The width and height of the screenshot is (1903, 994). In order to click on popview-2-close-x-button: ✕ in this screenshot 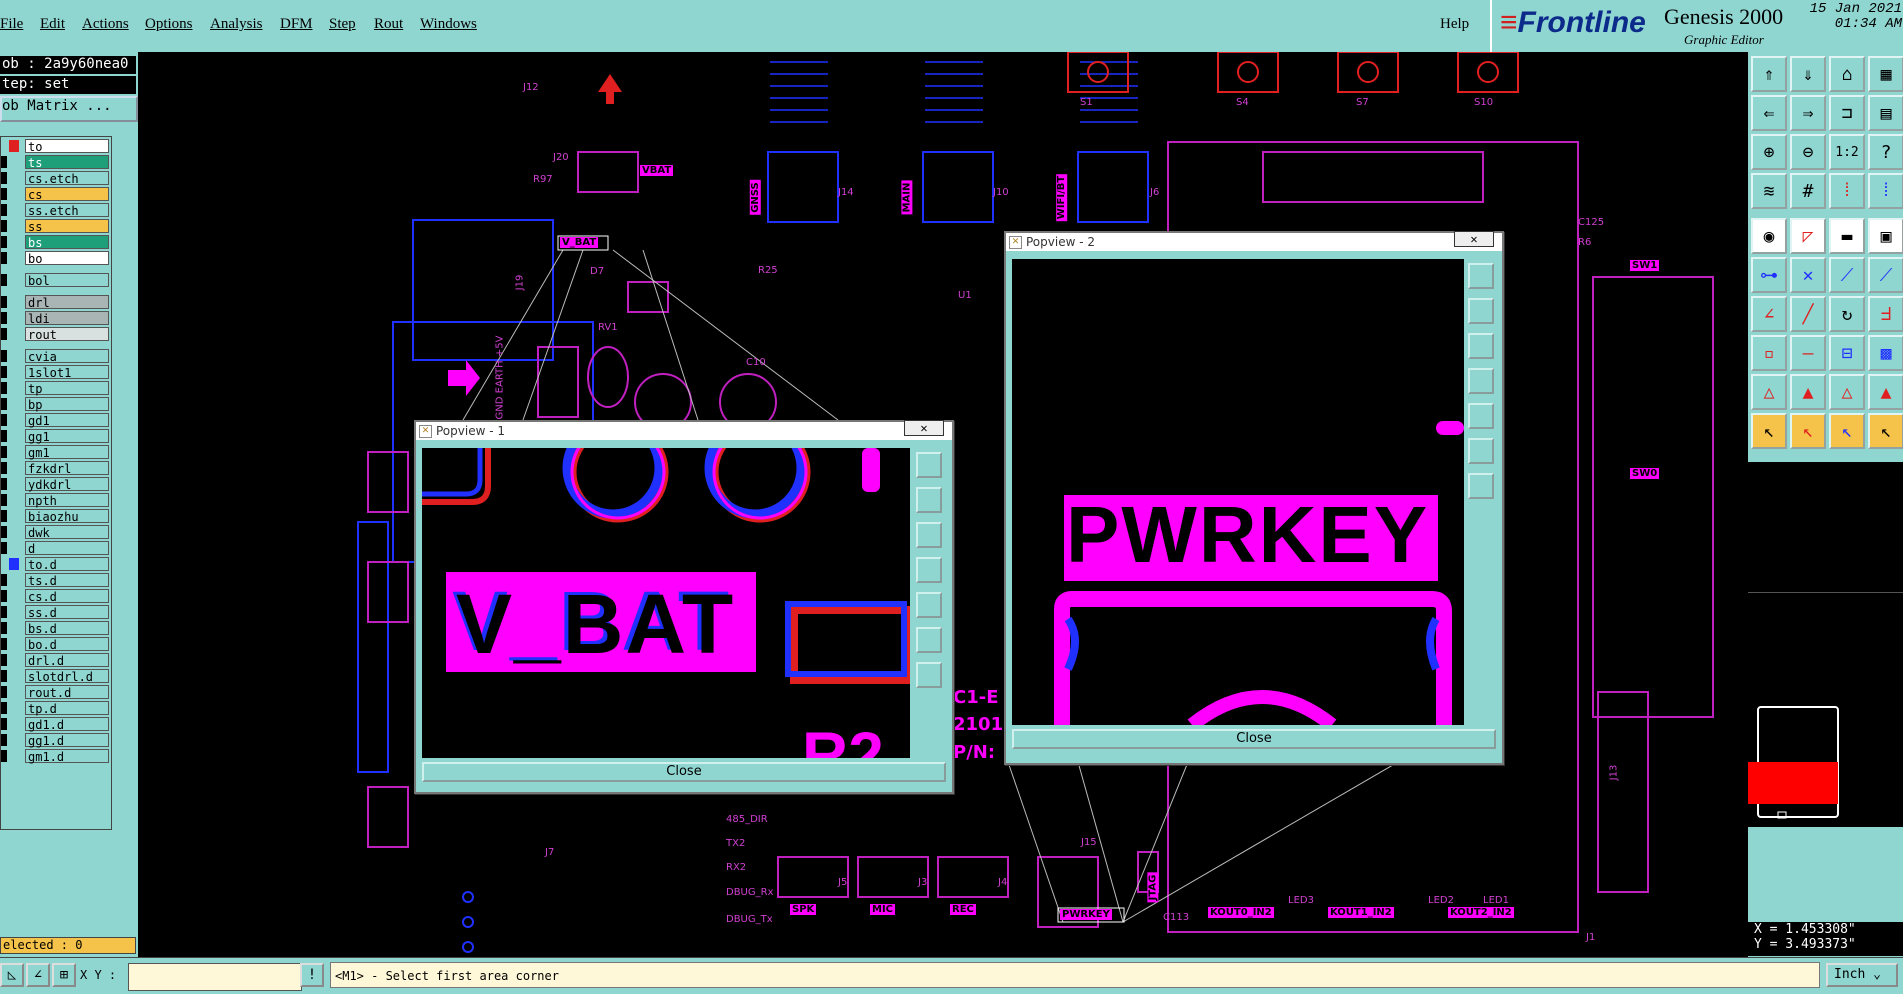, I will do `click(1474, 239)`.